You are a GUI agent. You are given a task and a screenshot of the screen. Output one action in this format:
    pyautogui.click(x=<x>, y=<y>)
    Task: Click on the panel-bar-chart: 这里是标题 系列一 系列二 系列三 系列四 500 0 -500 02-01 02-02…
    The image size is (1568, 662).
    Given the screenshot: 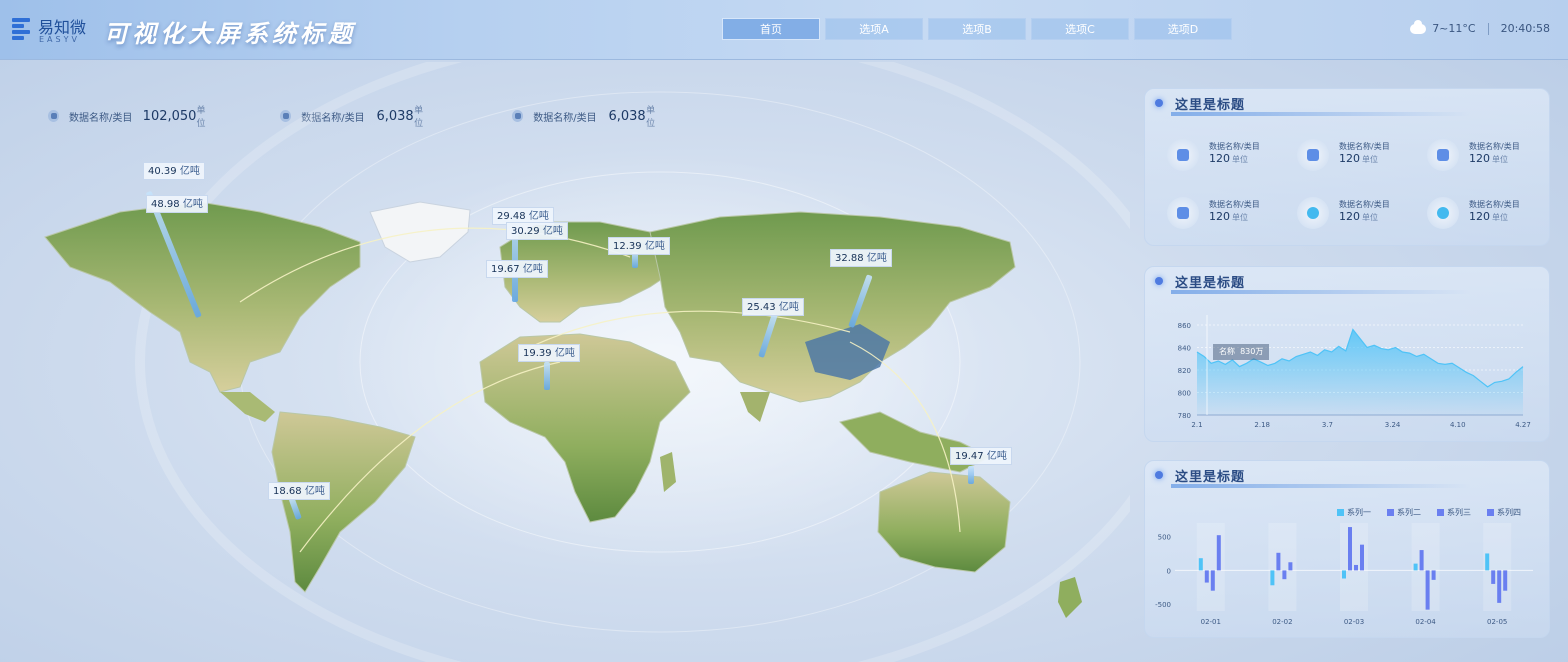 What is the action you would take?
    pyautogui.click(x=1347, y=549)
    